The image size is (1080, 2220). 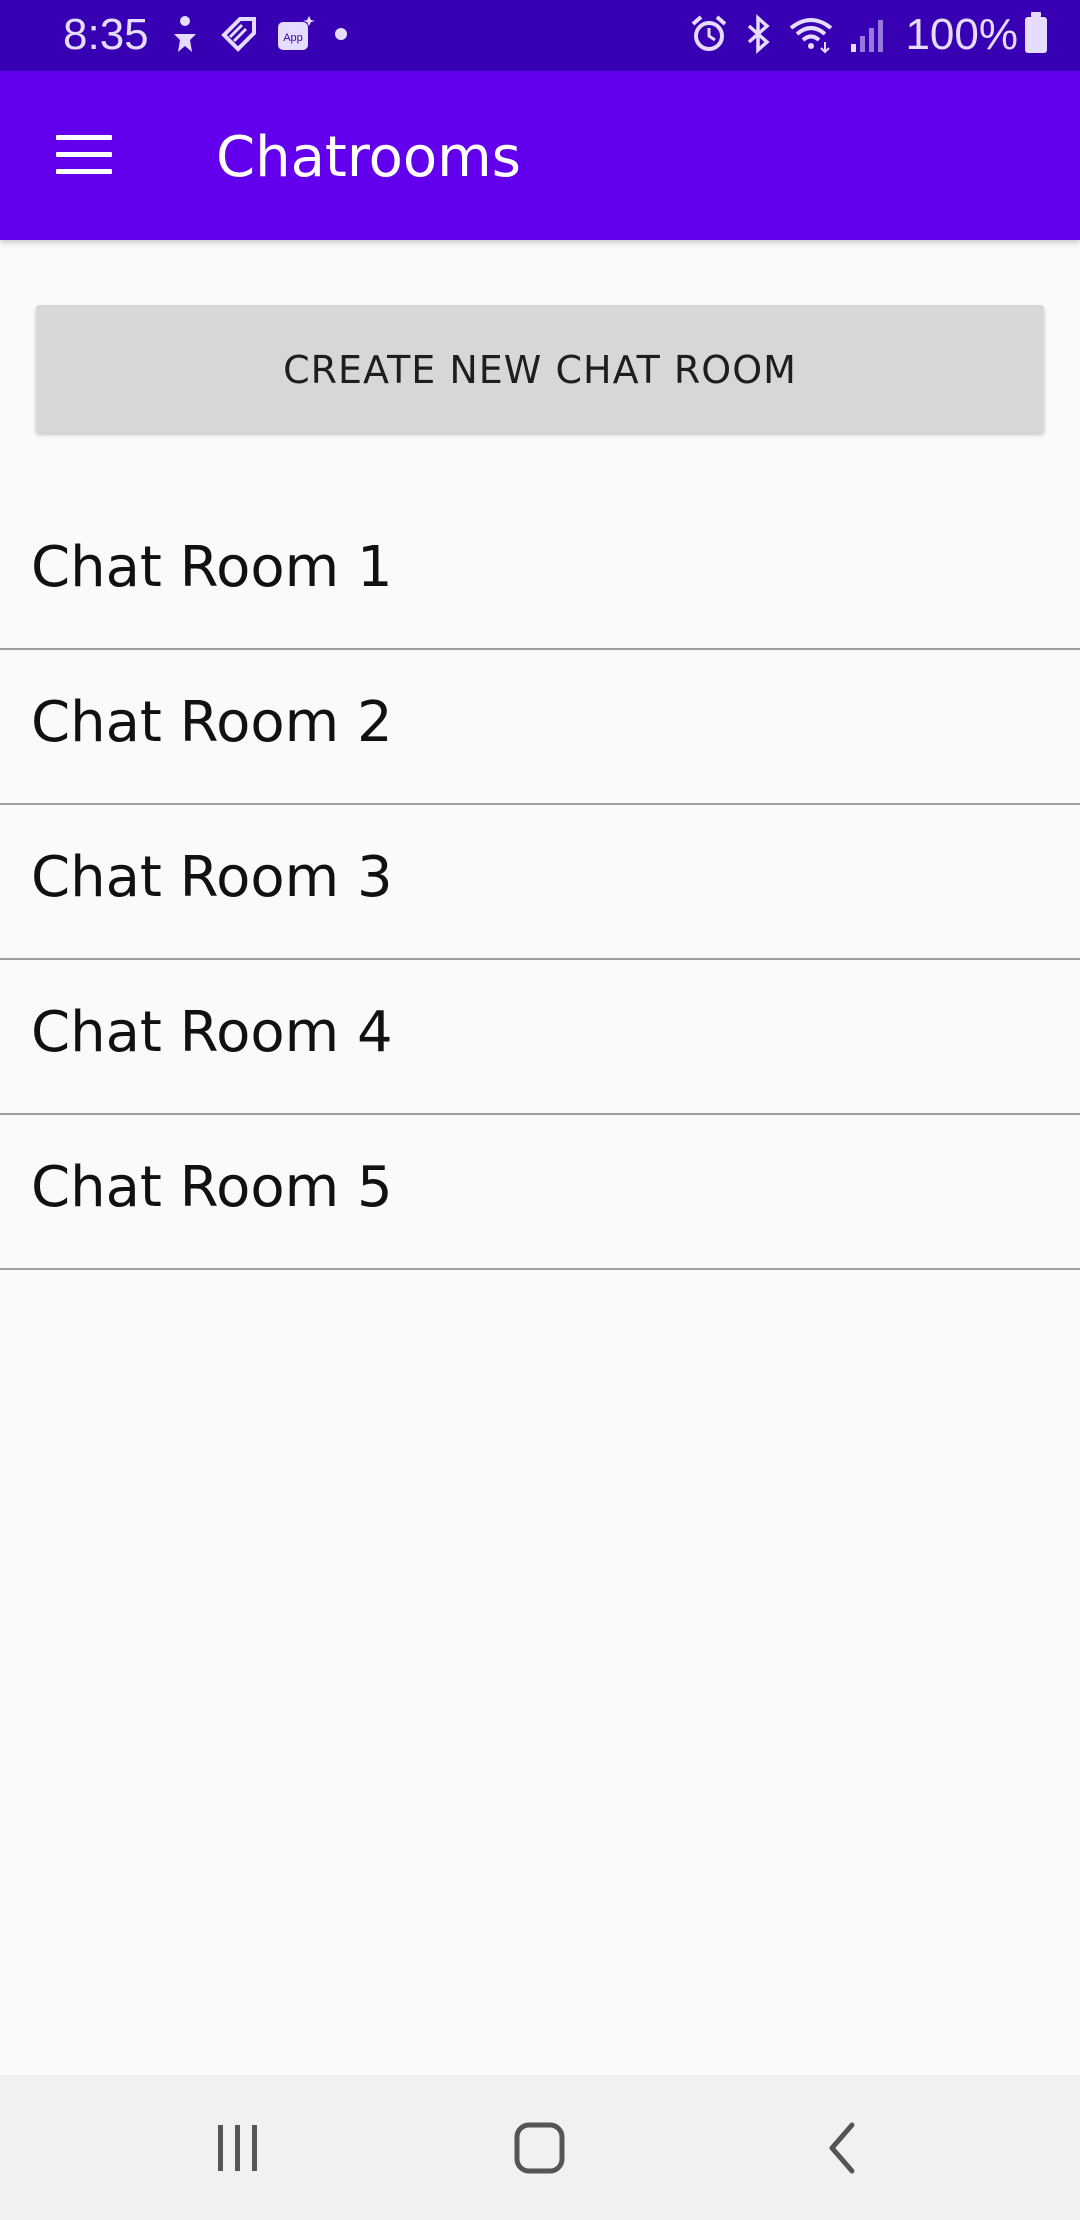 What do you see at coordinates (540, 572) in the screenshot?
I see `chat-room-item: Chat Room 1` at bounding box center [540, 572].